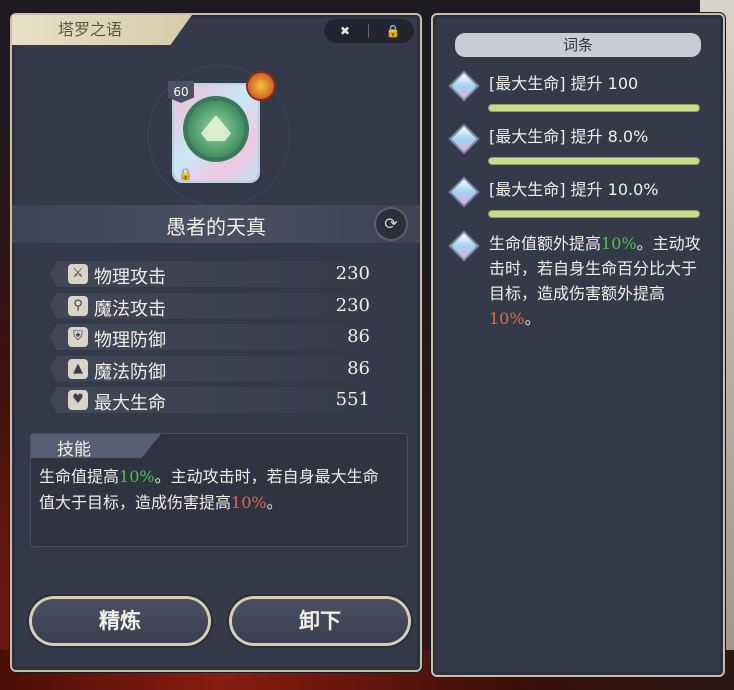 The height and width of the screenshot is (690, 734). What do you see at coordinates (507, 318) in the screenshot?
I see `set-bonus-damage-percent: 10%` at bounding box center [507, 318].